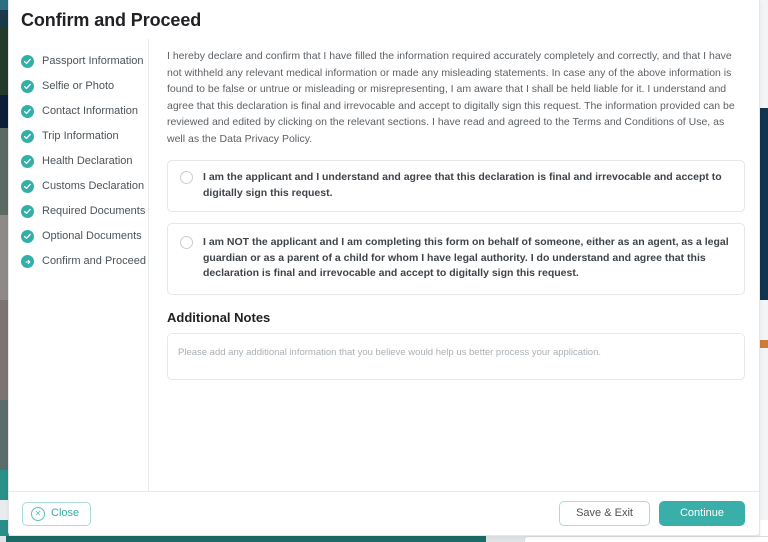 This screenshot has height=542, width=768. I want to click on sidebar-item-confirm-and-proceed: Confirm and Proceed, so click(78, 261).